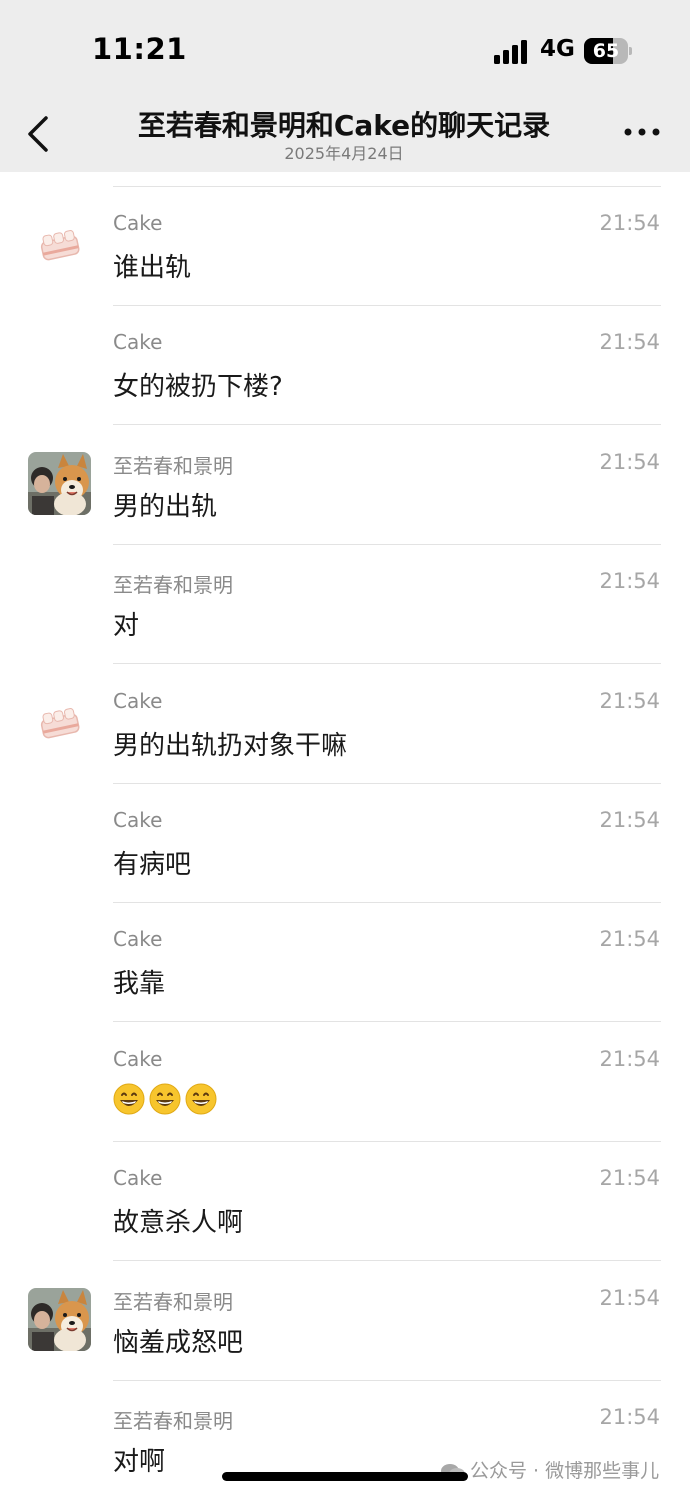 Image resolution: width=690 pixels, height=1496 pixels. Describe the element at coordinates (345, 843) in the screenshot. I see `message-row: Cake 21:54 有病吧` at that location.